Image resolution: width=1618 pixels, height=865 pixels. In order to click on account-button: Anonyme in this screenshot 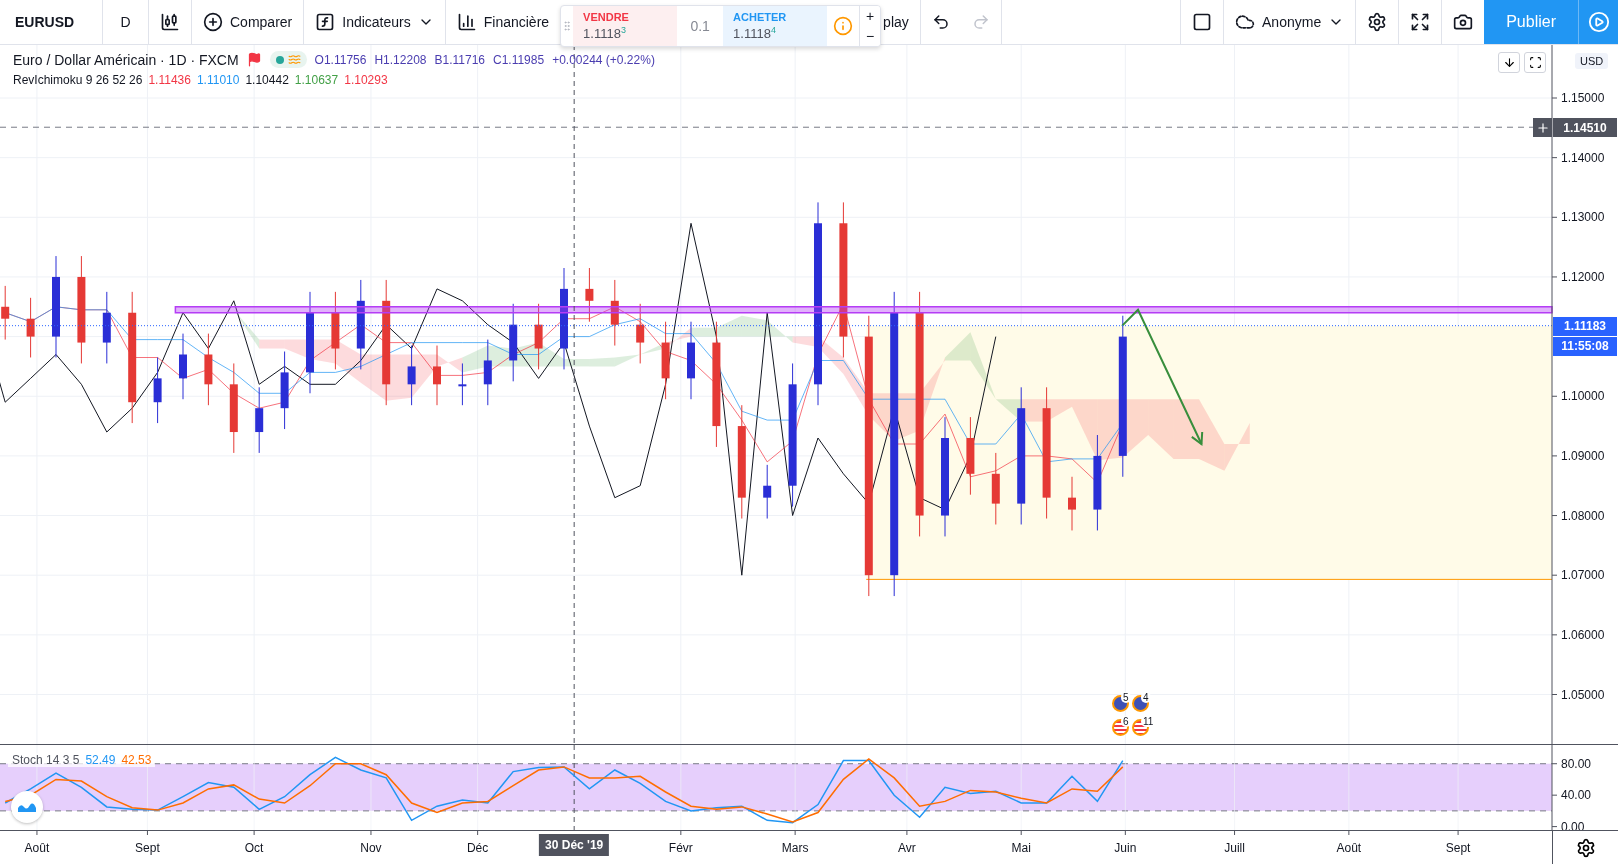, I will do `click(1290, 22)`.